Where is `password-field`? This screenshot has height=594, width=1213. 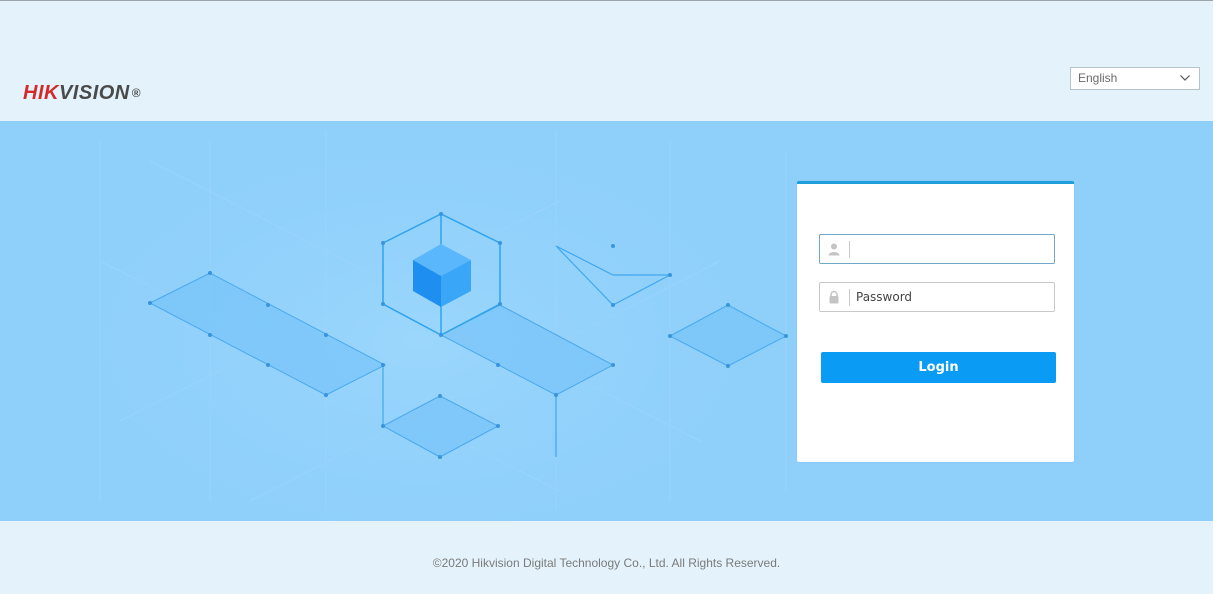
password-field is located at coordinates (937, 297).